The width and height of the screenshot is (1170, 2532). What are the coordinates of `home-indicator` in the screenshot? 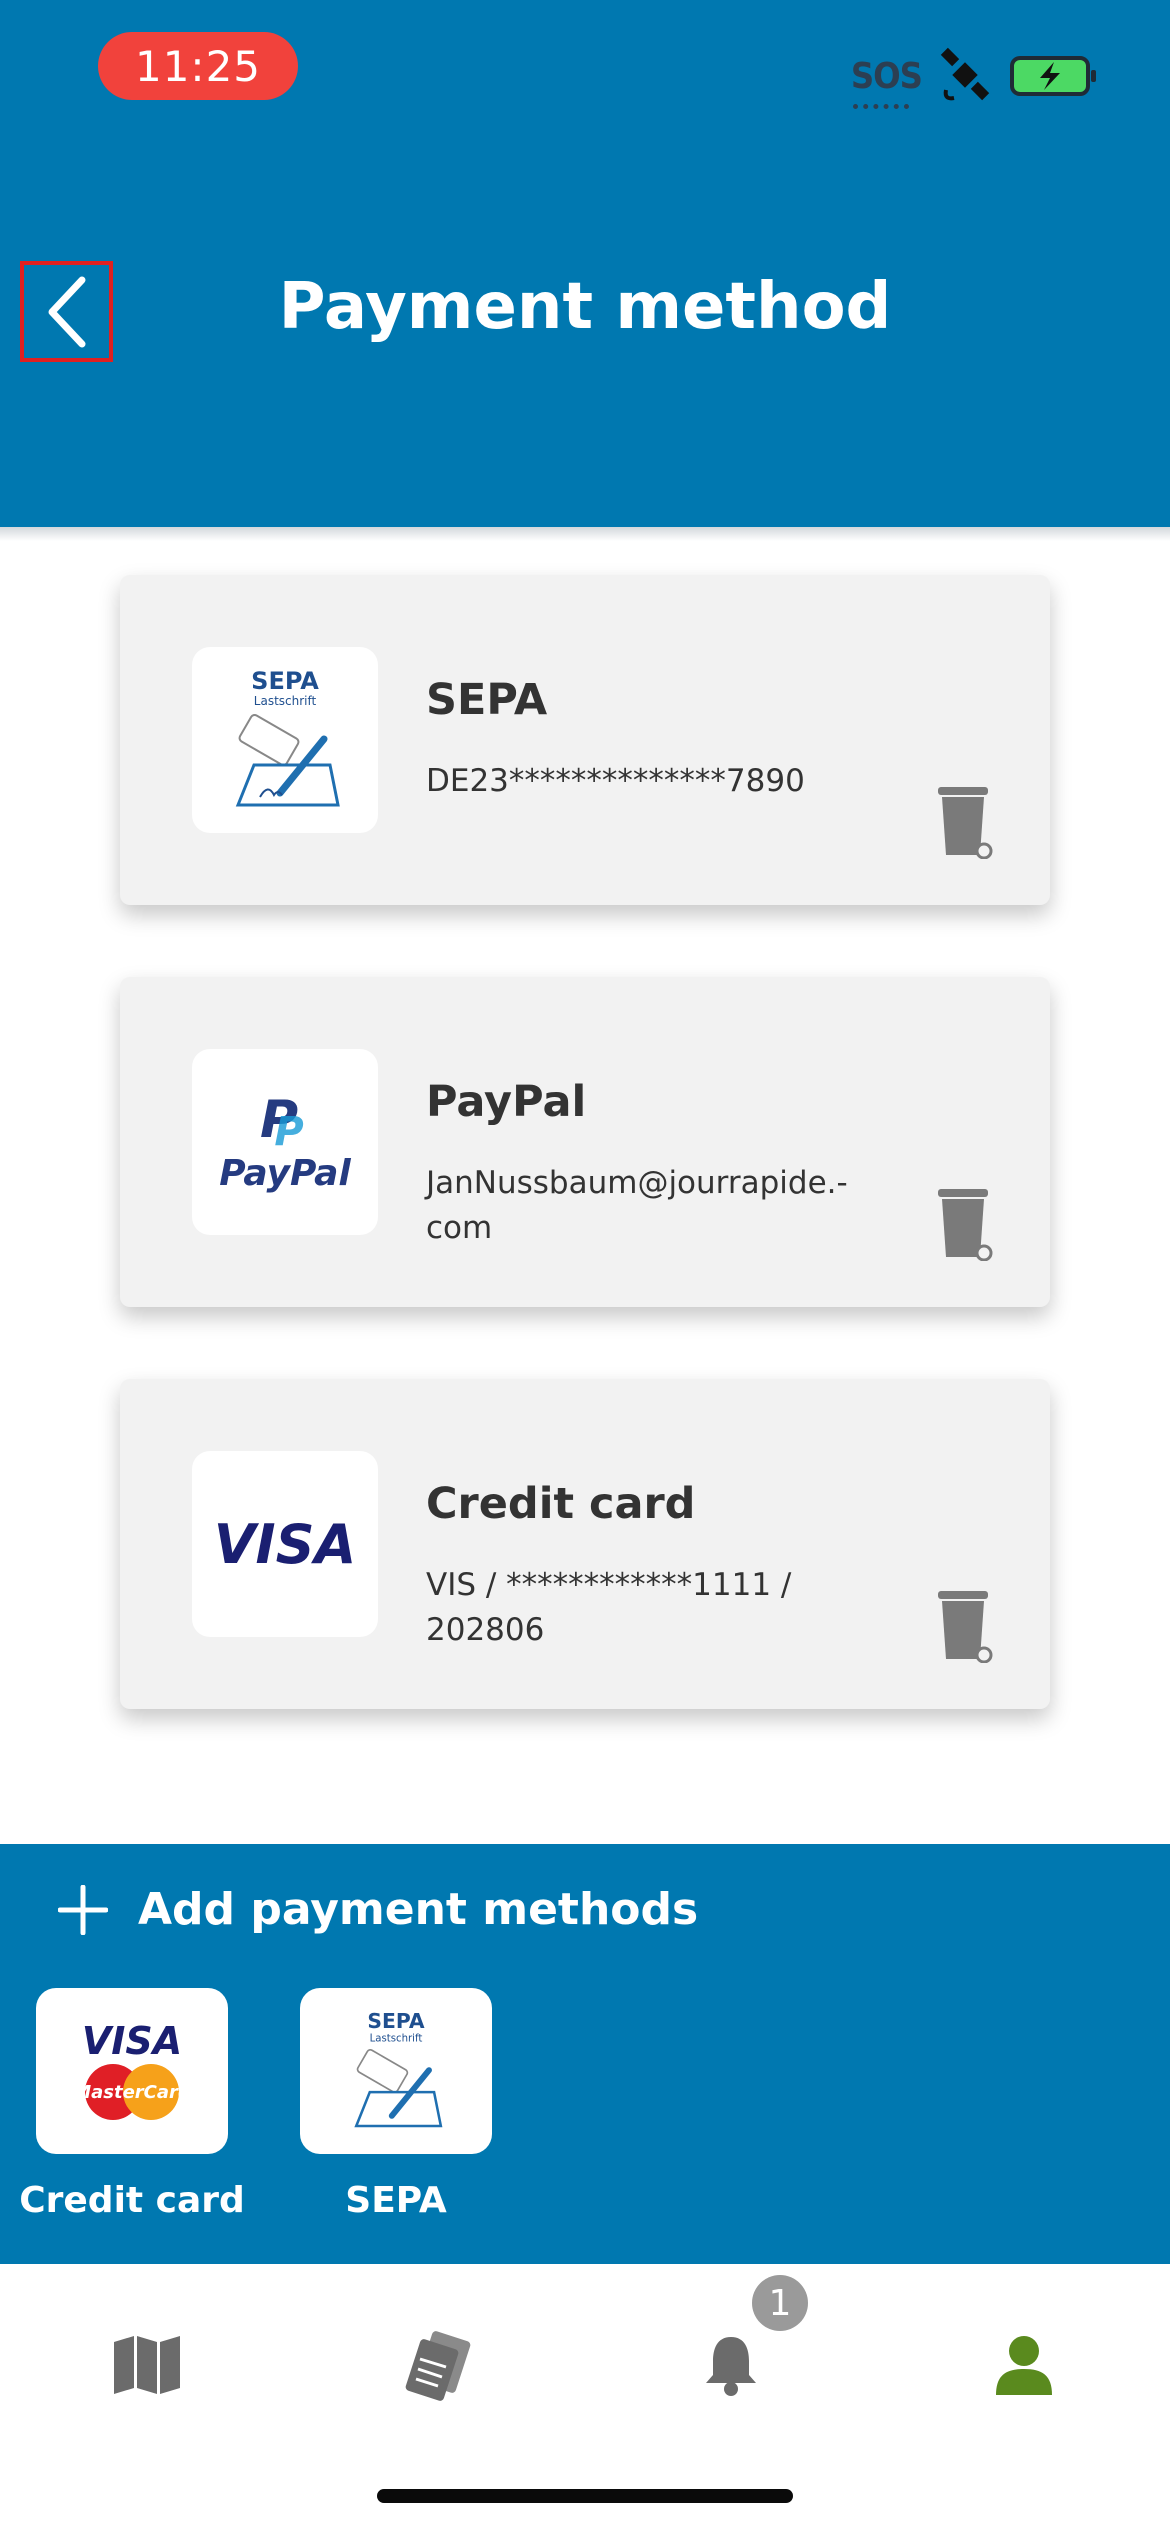 It's located at (585, 2496).